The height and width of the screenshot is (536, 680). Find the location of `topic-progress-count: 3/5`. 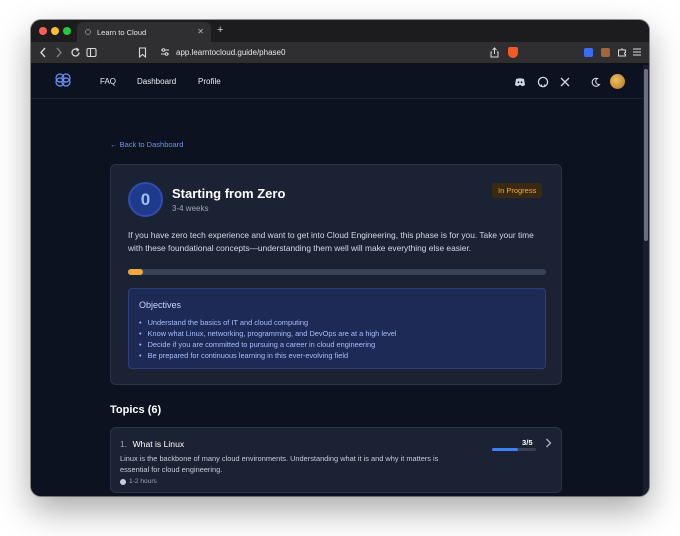

topic-progress-count: 3/5 is located at coordinates (527, 442).